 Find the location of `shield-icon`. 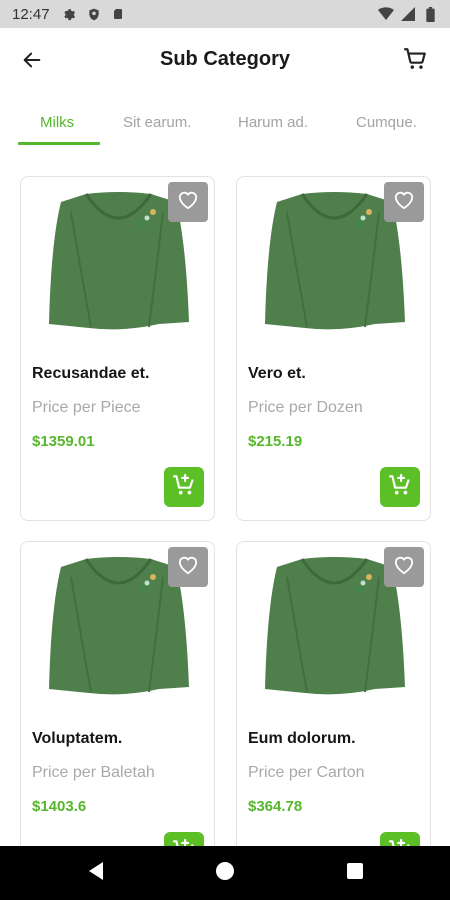

shield-icon is located at coordinates (94, 14).